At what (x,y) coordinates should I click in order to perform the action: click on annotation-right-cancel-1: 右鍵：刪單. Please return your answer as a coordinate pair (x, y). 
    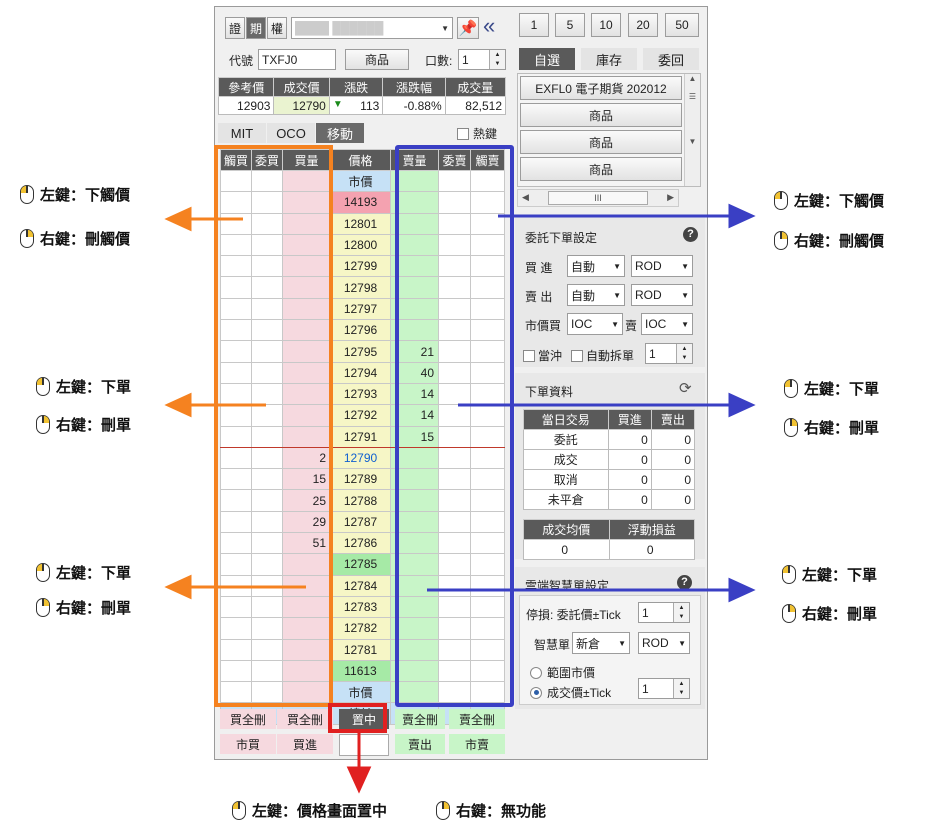
    Looking at the image, I should click on (83, 424).